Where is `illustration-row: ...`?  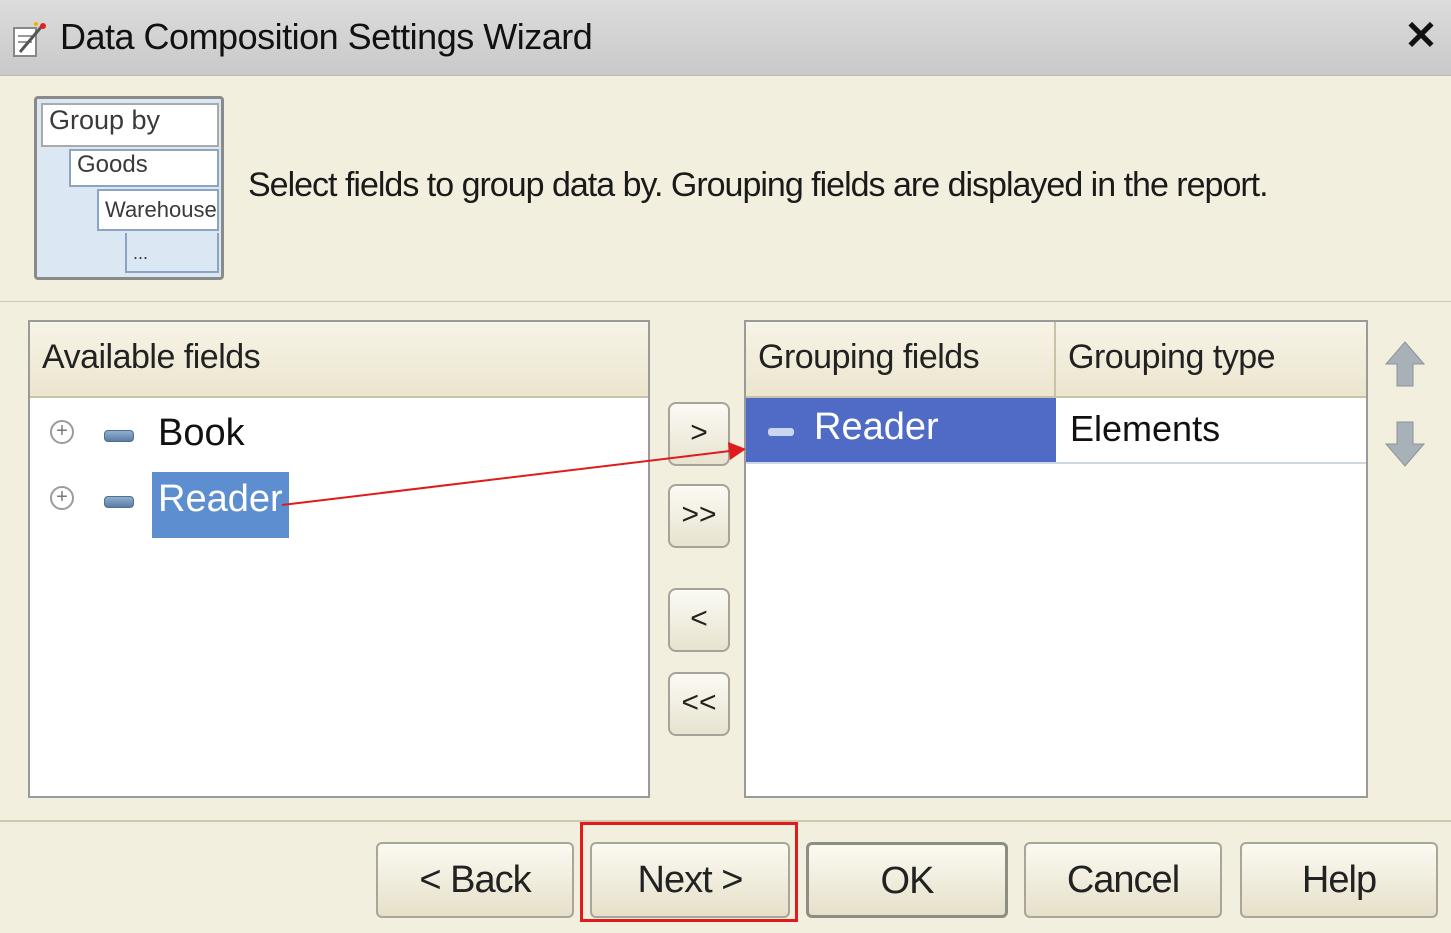
illustration-row: ... is located at coordinates (172, 253).